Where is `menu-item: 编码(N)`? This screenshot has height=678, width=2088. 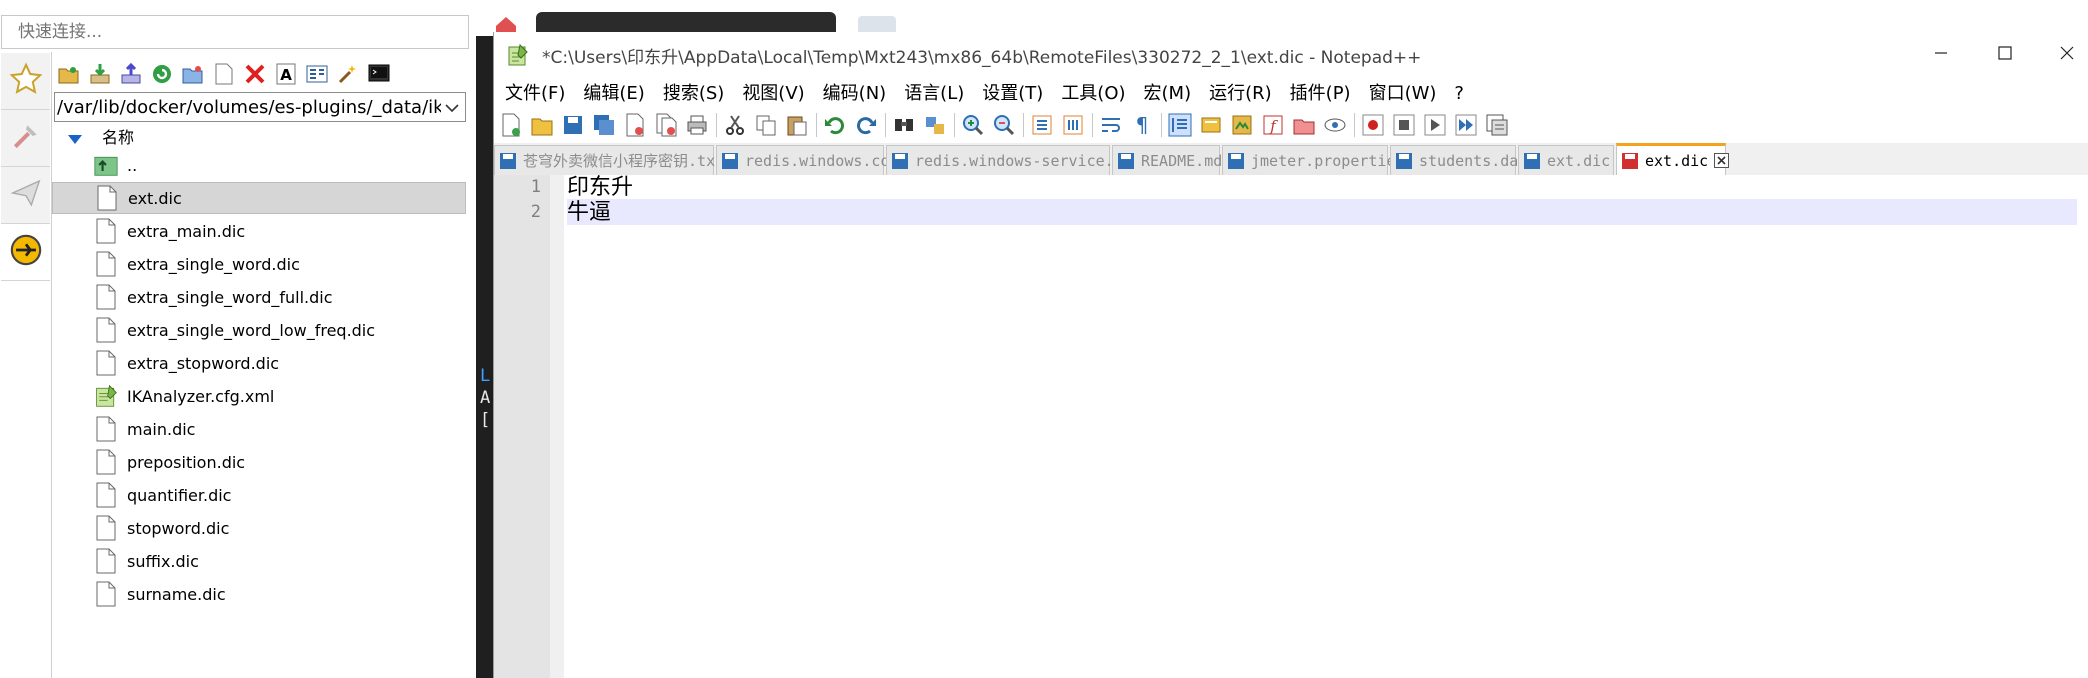 menu-item: 编码(N) is located at coordinates (855, 94).